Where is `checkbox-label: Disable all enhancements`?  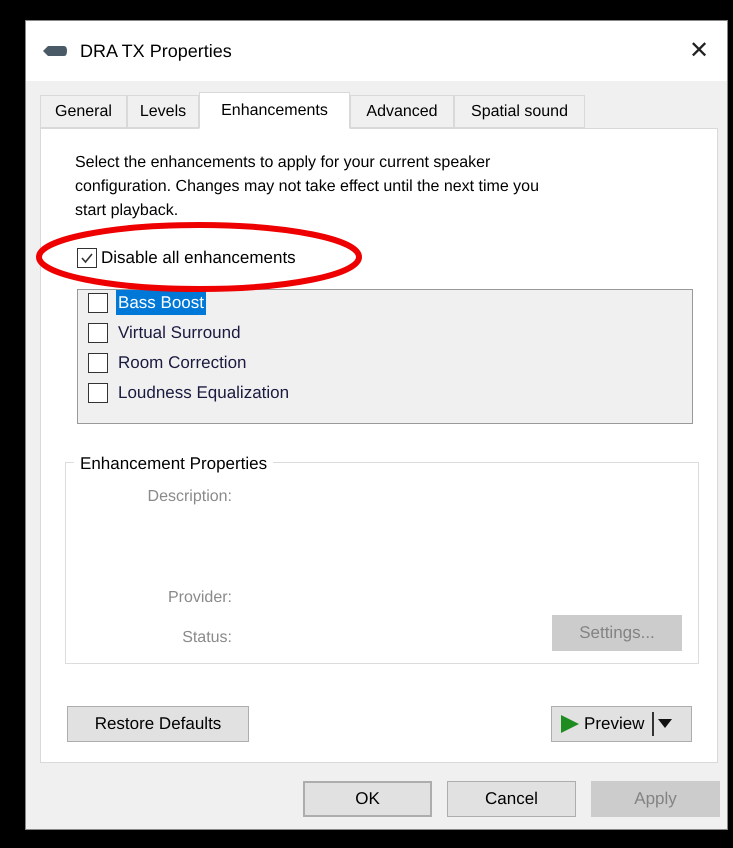
checkbox-label: Disable all enhancements is located at coordinates (198, 258).